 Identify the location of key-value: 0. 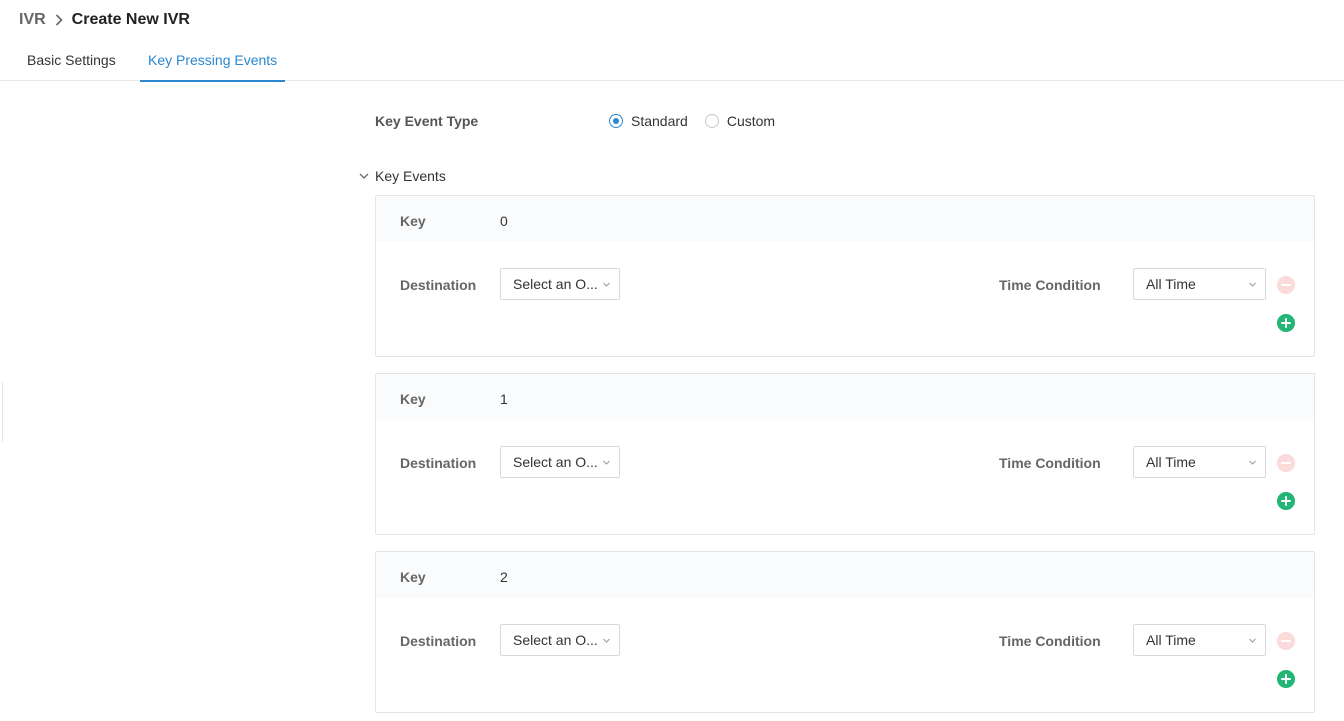
(504, 221).